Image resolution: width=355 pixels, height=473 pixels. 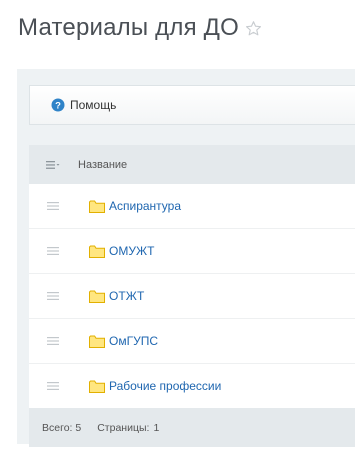 I want to click on table-row: ОТЖТ, so click(x=192, y=296).